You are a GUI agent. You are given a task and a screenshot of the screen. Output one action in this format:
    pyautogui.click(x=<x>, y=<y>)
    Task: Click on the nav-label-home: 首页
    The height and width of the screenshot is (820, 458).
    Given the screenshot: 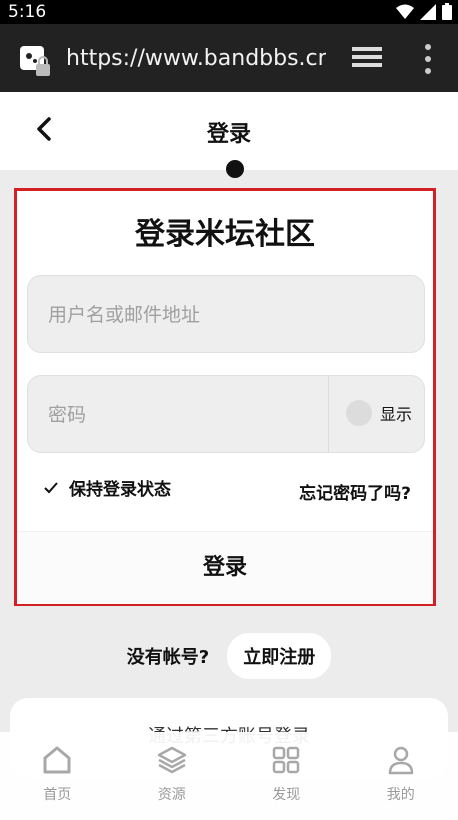 What is the action you would take?
    pyautogui.click(x=57, y=795)
    